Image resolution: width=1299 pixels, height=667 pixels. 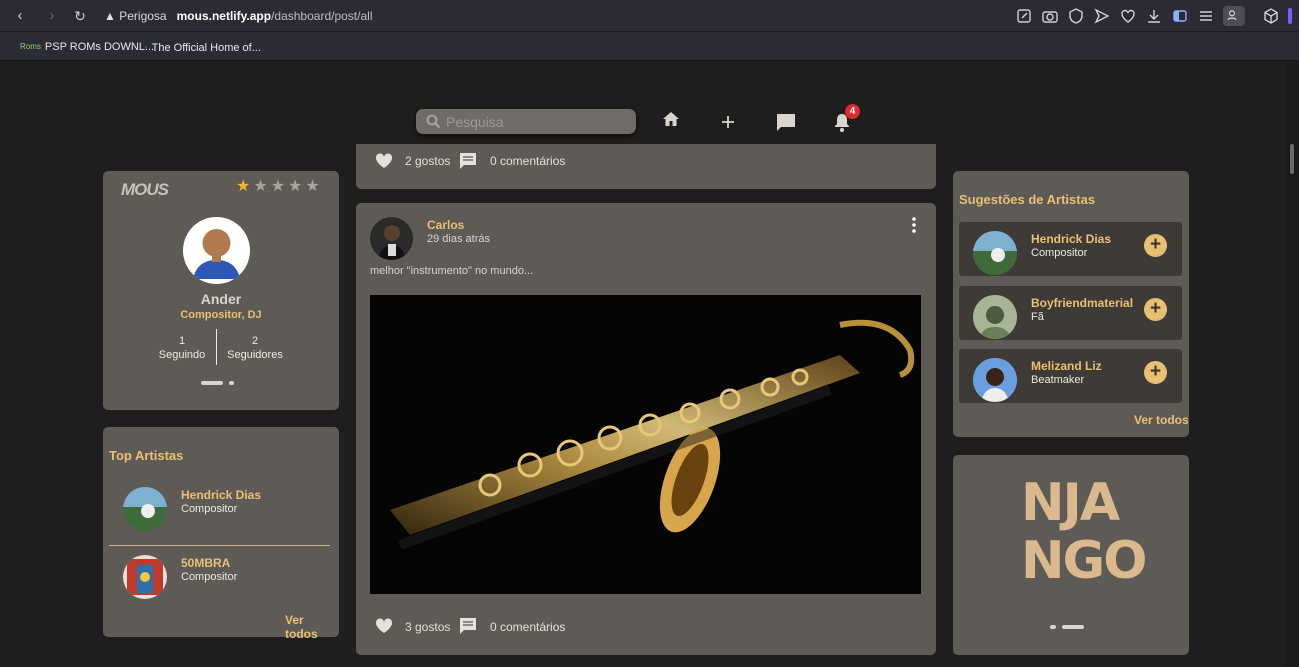 What do you see at coordinates (205, 563) in the screenshot?
I see `artist-name: 50MBRA` at bounding box center [205, 563].